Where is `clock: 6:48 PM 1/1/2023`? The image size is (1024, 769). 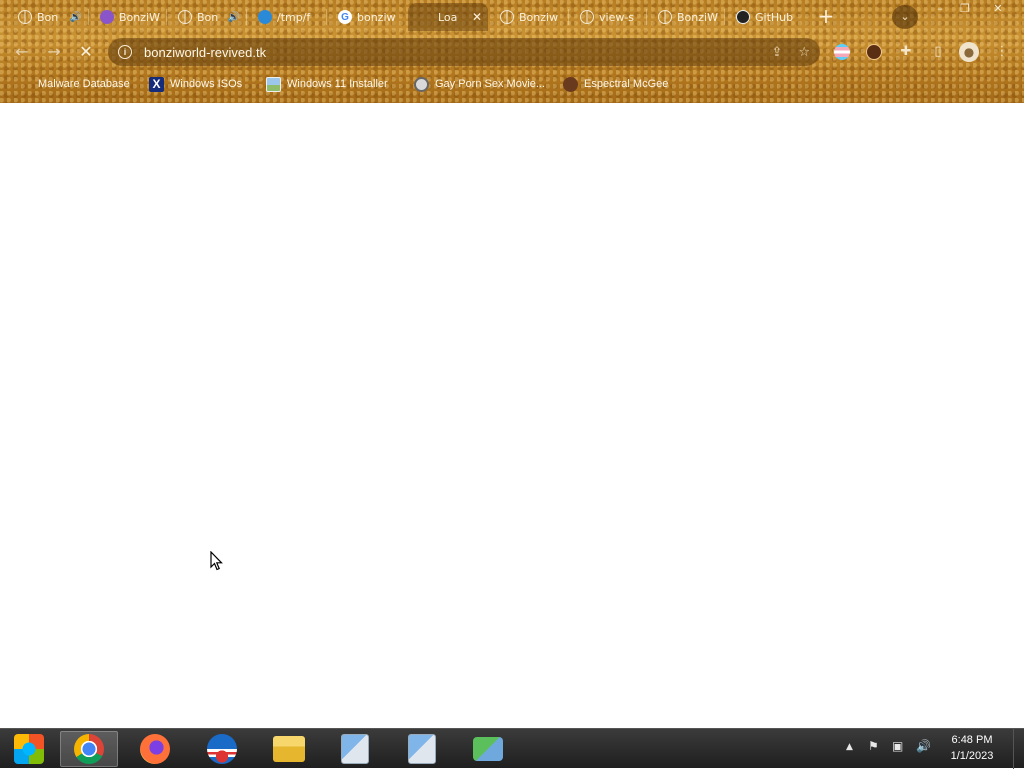
clock: 6:48 PM 1/1/2023 is located at coordinates (972, 748).